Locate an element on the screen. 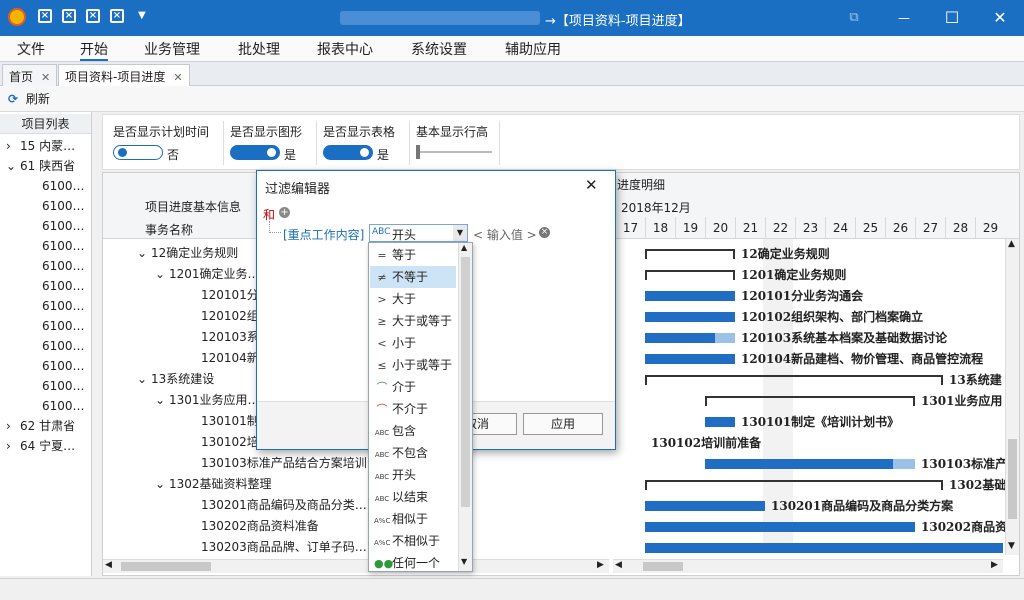 The image size is (1024, 600). operator-option: A%C 相似于 is located at coordinates (413, 519).